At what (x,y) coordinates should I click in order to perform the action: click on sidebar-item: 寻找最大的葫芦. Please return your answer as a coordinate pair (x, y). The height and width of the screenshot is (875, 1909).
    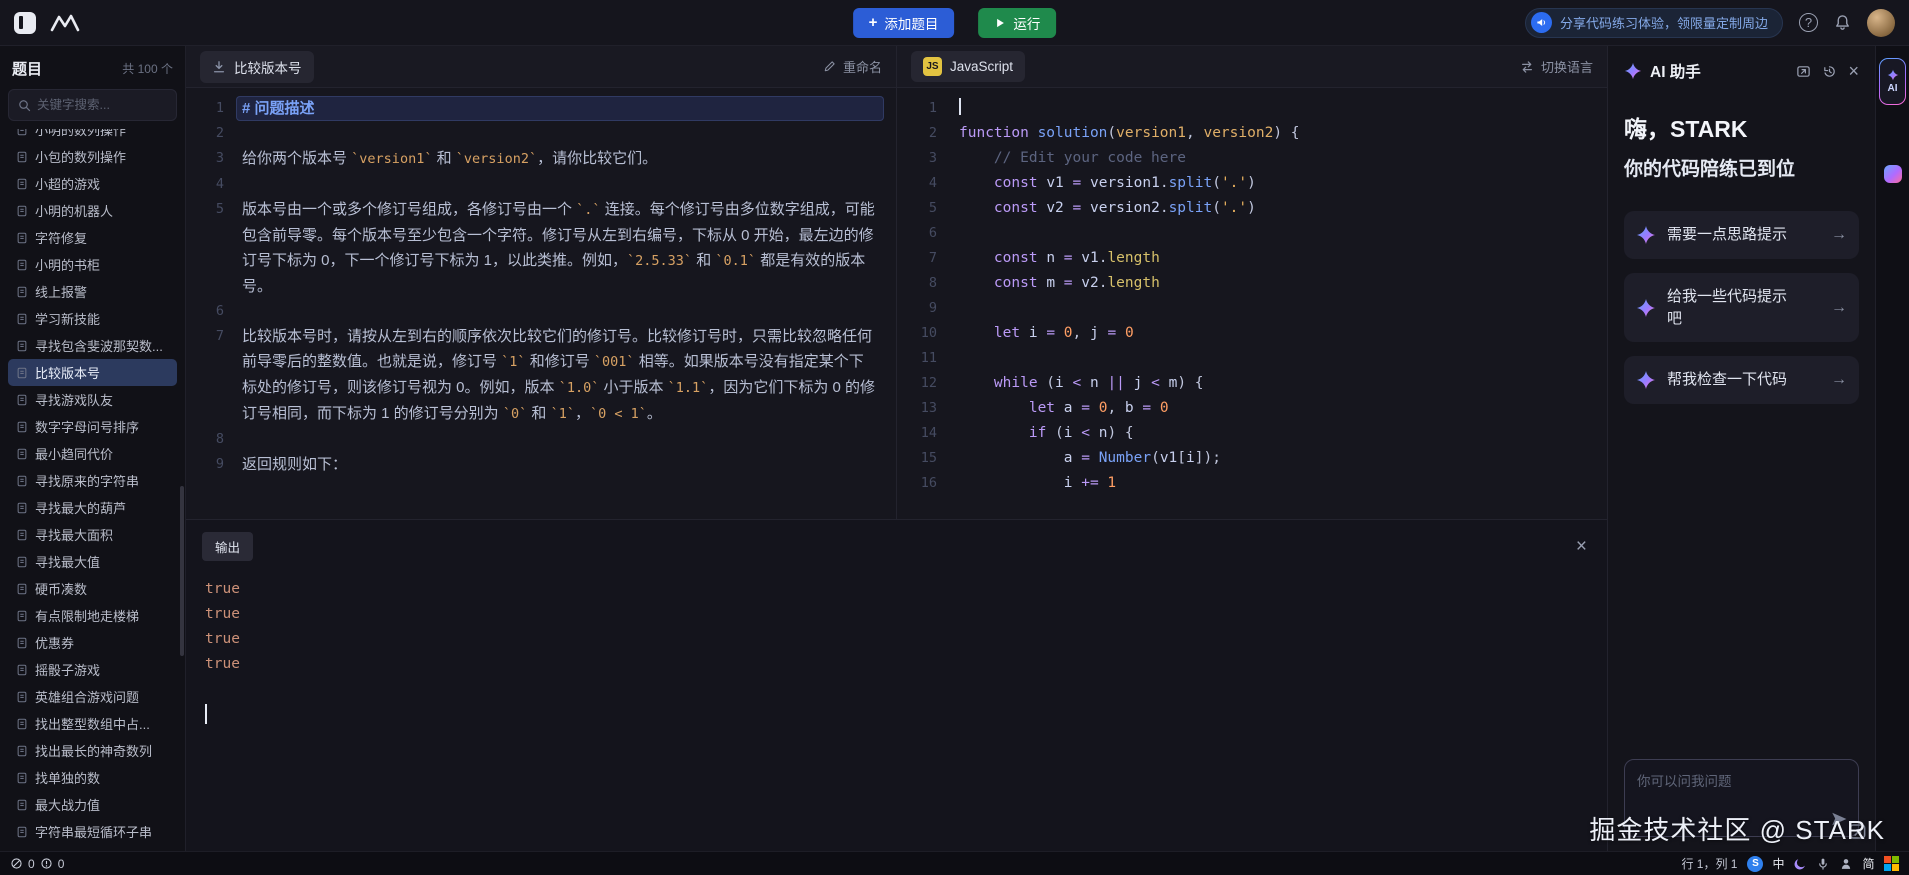
    Looking at the image, I should click on (92, 507).